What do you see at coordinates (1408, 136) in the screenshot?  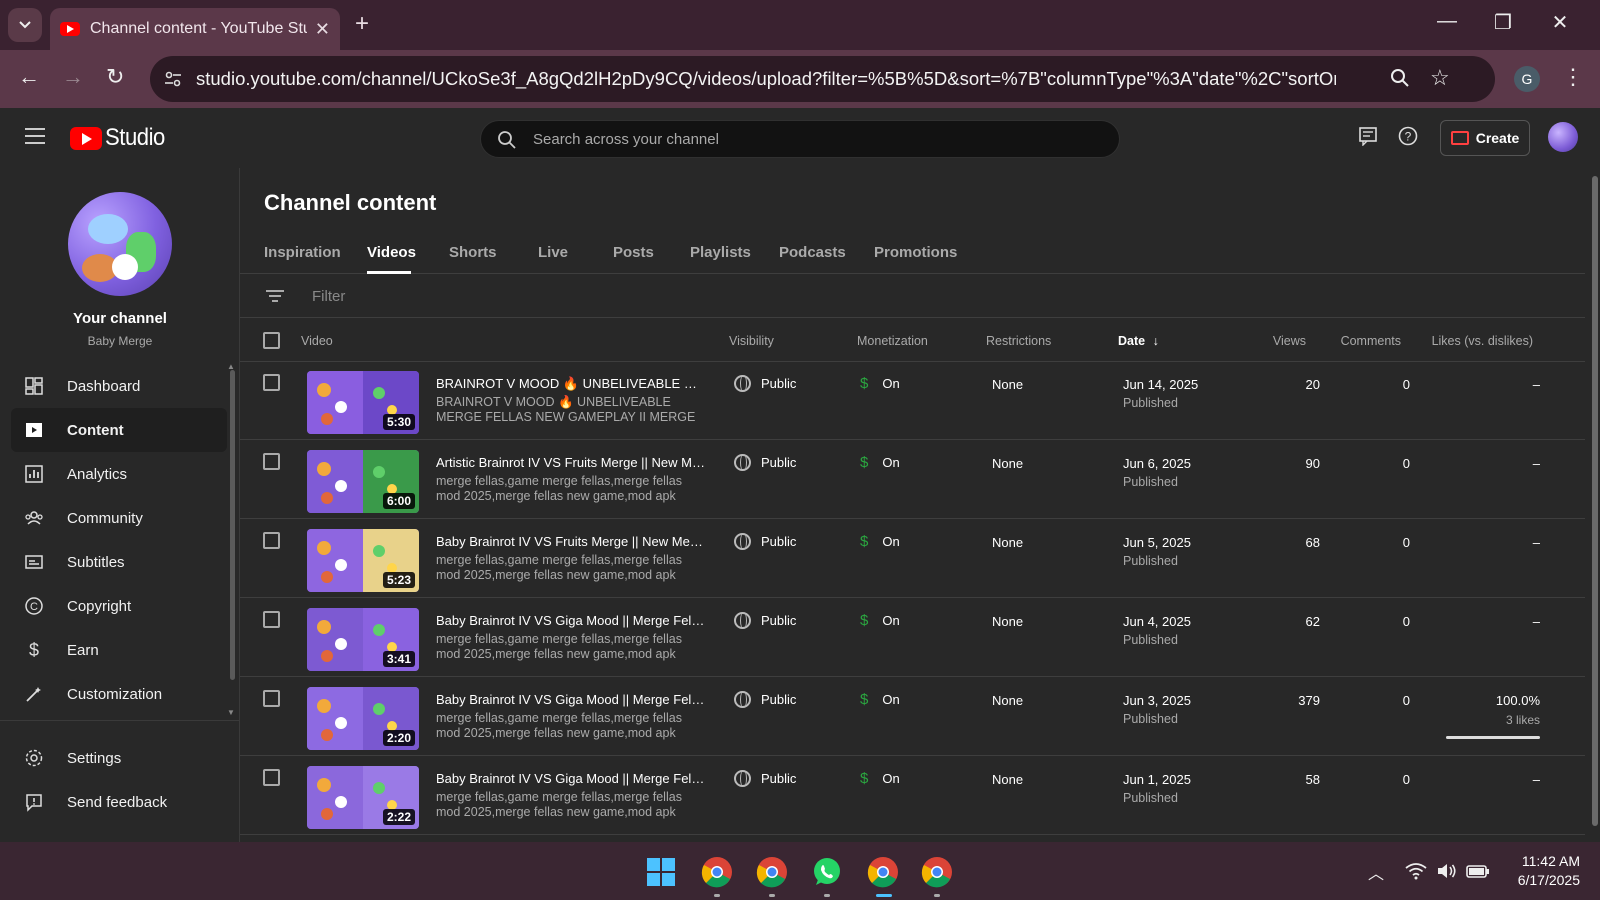 I see `help-icon: ?` at bounding box center [1408, 136].